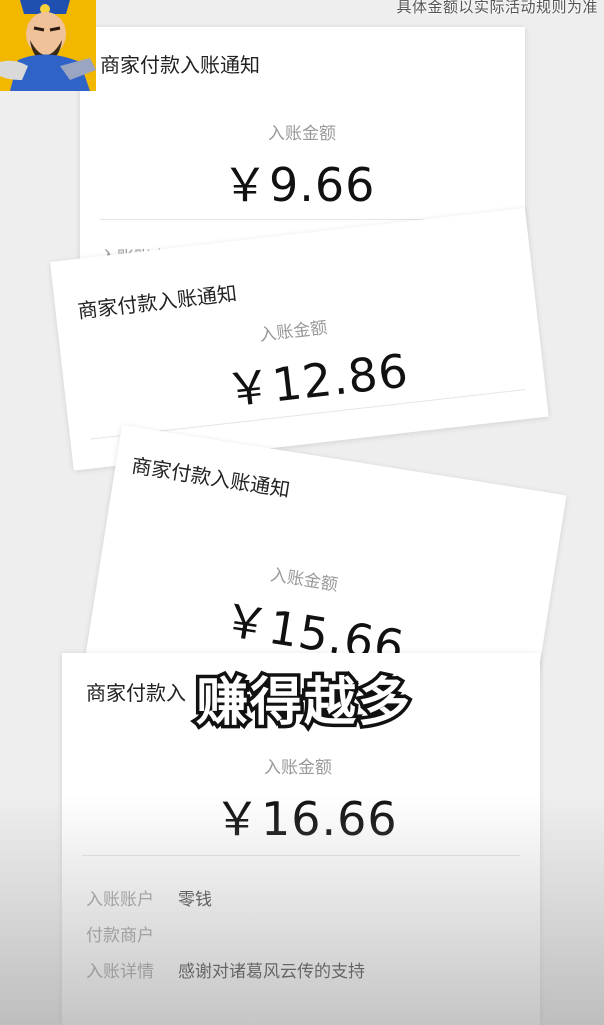 The image size is (604, 1025). I want to click on general-portrait-icon, so click(48, 45).